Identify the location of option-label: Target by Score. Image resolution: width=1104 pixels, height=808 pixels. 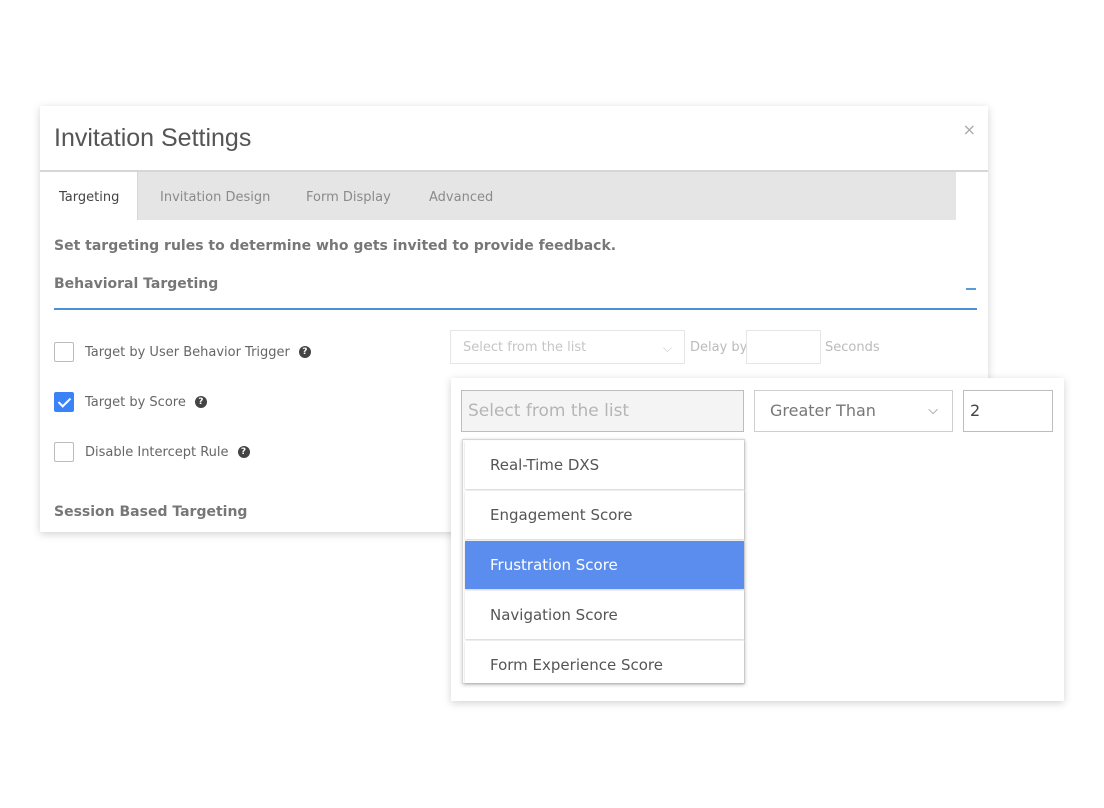
(135, 402).